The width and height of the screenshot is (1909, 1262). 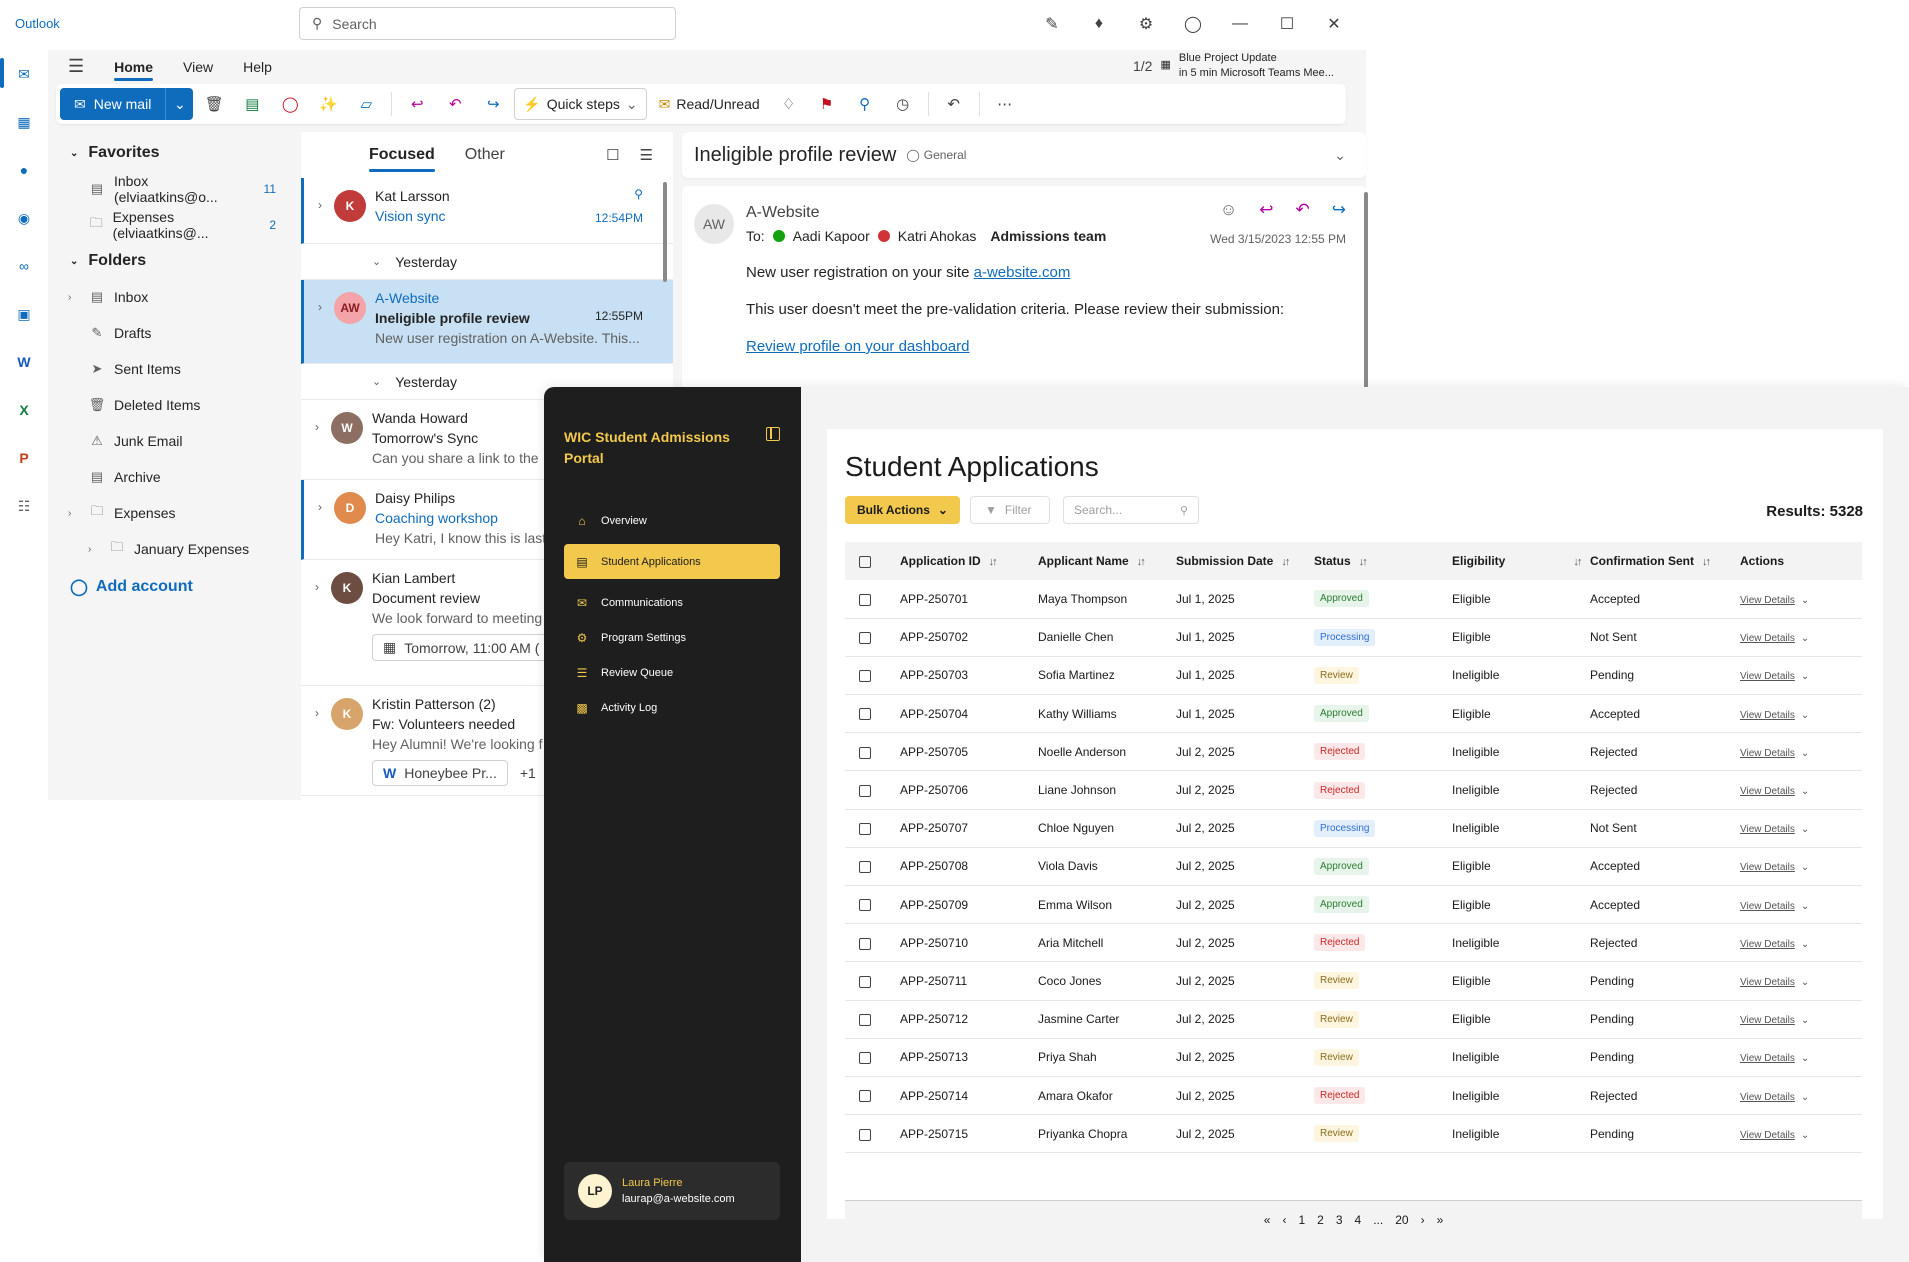 I want to click on tab-other: Other, so click(x=485, y=155).